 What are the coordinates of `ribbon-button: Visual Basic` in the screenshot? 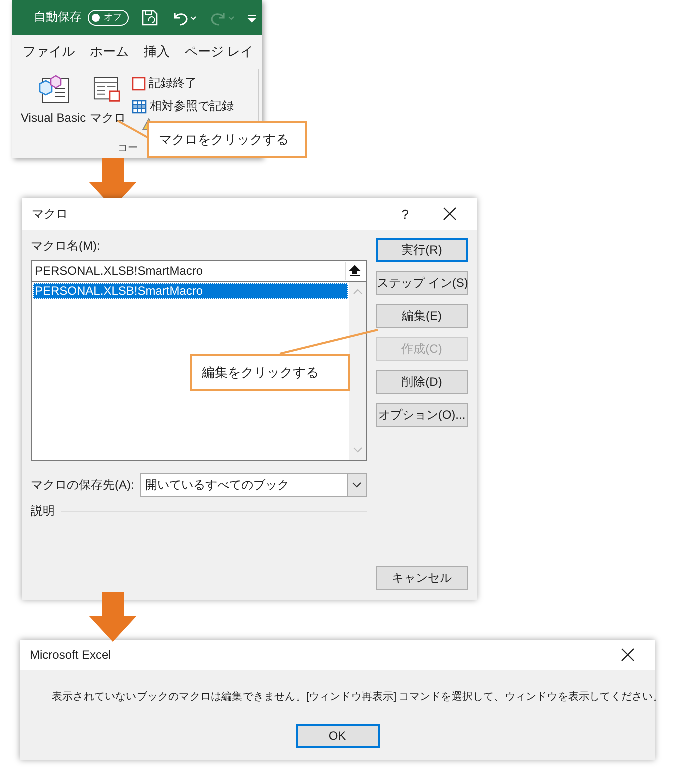 It's located at (53, 101).